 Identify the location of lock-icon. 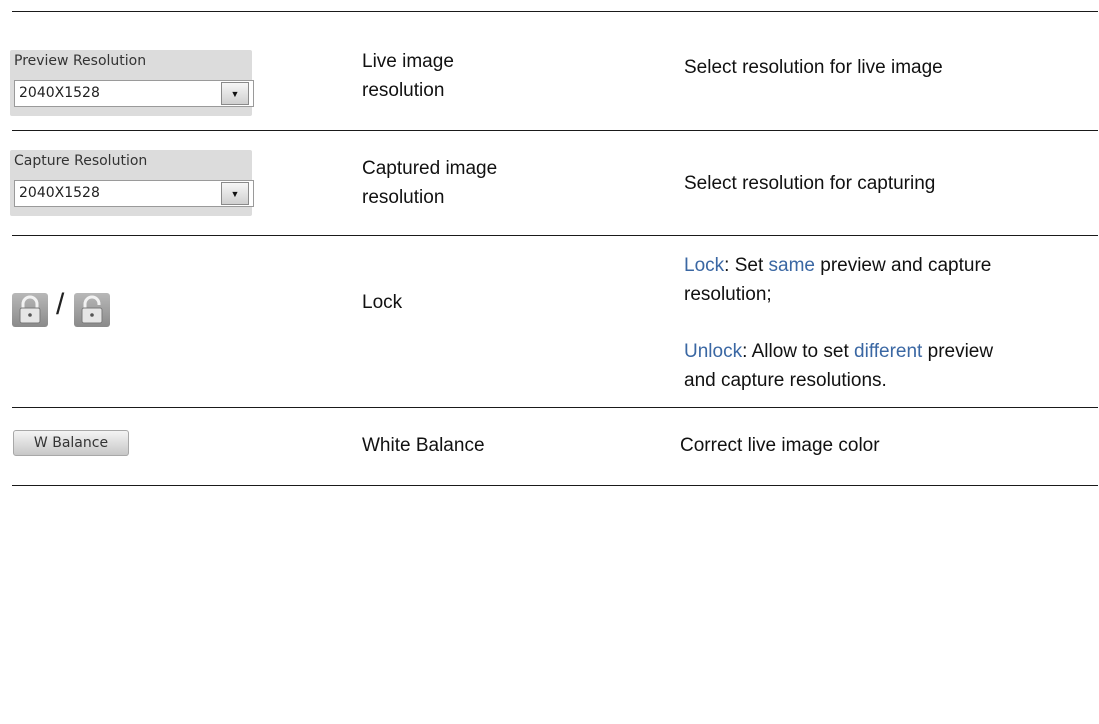
(30, 310).